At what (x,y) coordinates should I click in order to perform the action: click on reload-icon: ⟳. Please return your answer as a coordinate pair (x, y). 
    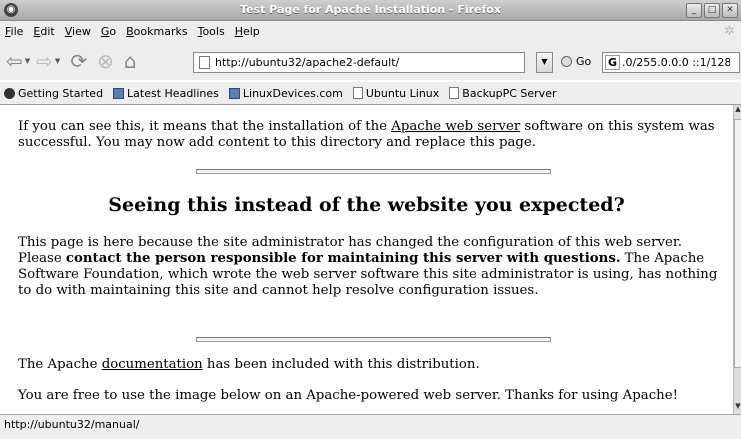
    Looking at the image, I should click on (79, 61).